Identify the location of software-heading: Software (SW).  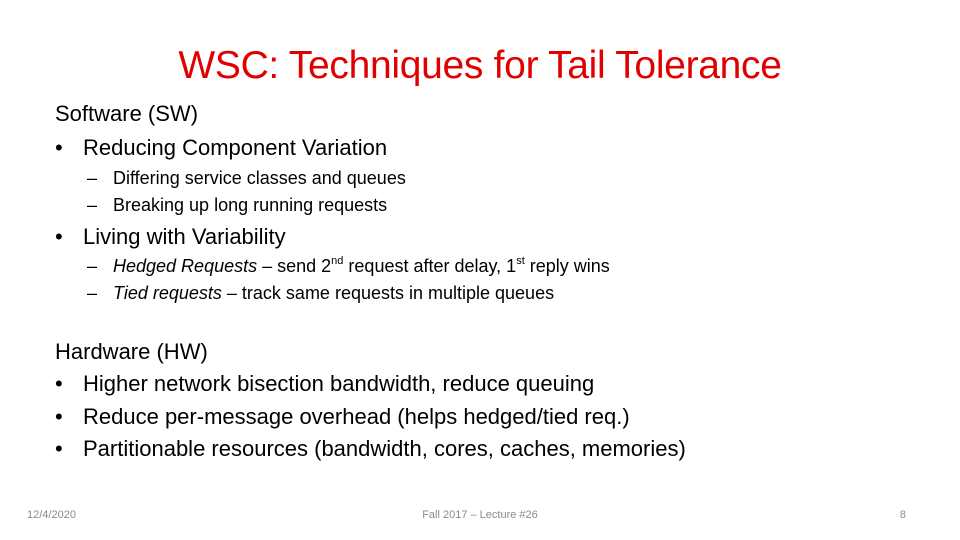
(127, 113).